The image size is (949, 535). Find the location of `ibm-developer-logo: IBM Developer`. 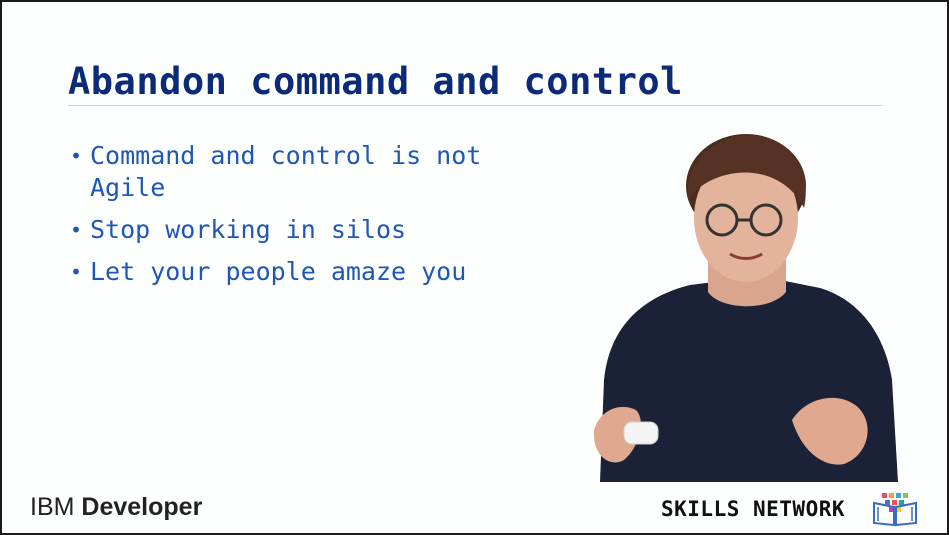

ibm-developer-logo: IBM Developer is located at coordinates (116, 507).